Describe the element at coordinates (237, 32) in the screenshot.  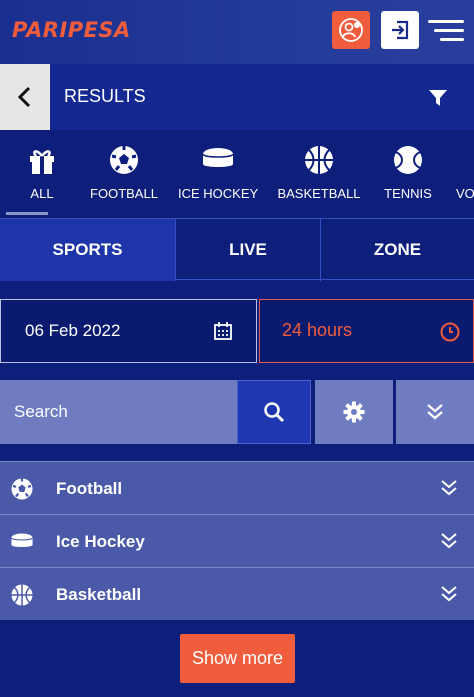
I see `app-header: PARIPESA` at that location.